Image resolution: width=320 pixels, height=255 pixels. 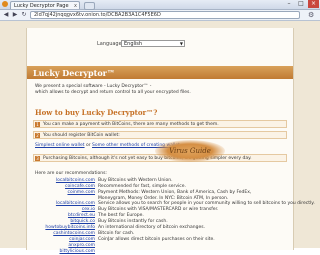 I want to click on language-value: English, so click(x=133, y=44).